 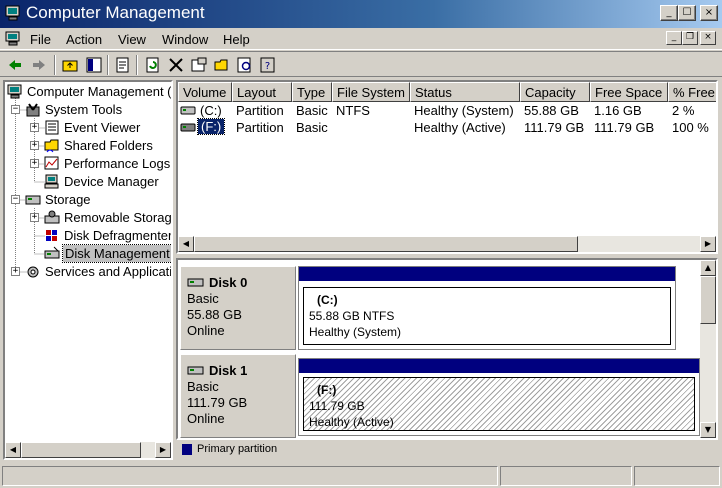 What do you see at coordinates (237, 449) in the screenshot?
I see `legend-label: Primary partition` at bounding box center [237, 449].